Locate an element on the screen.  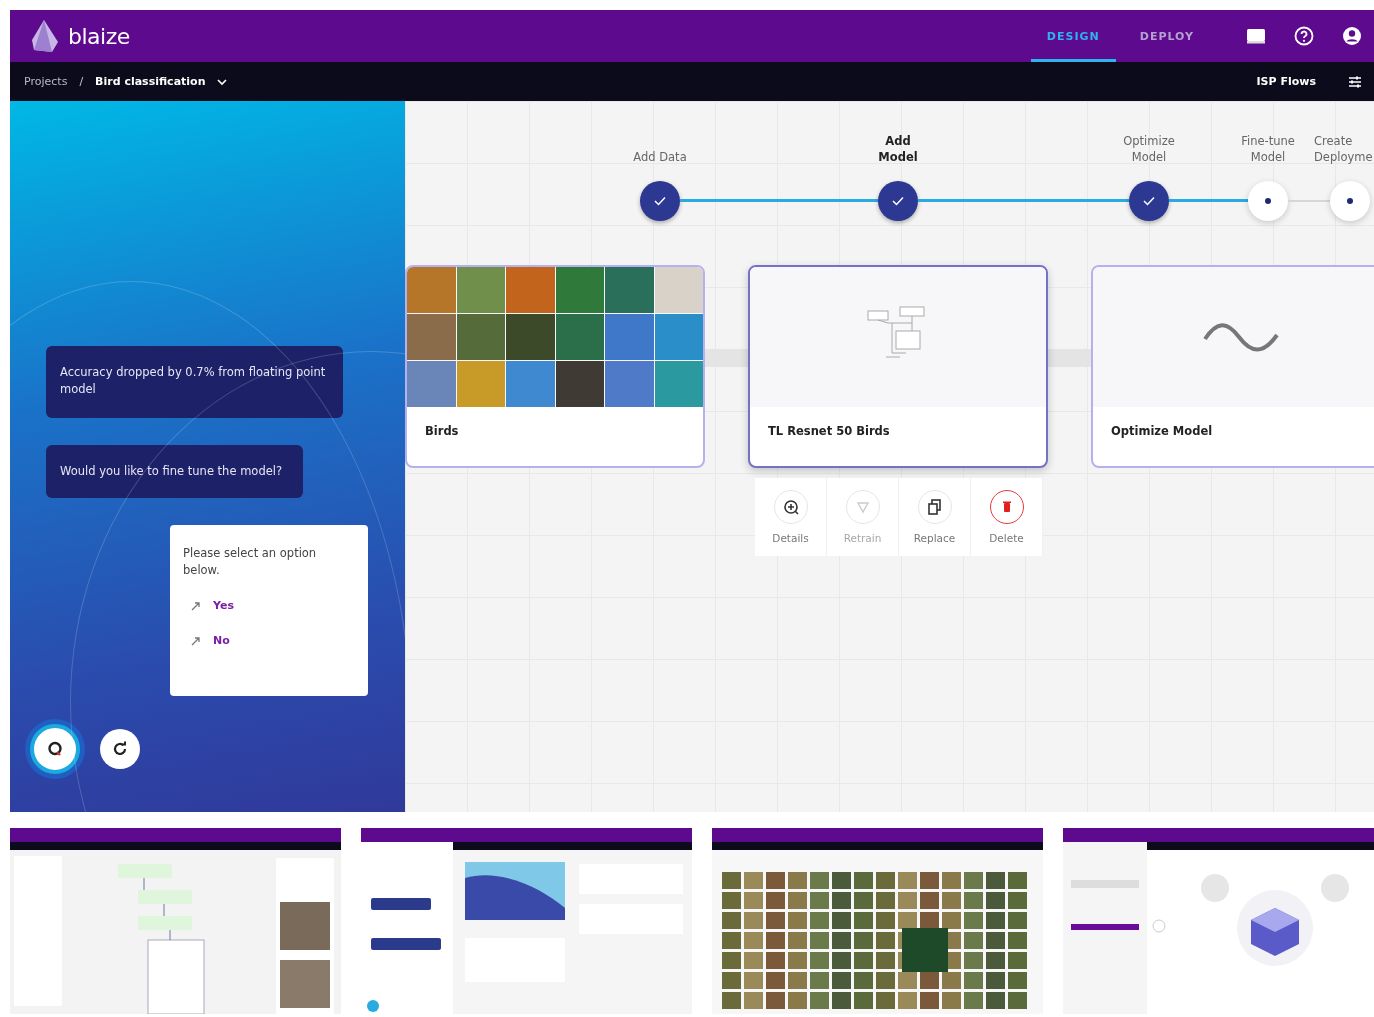
chat-message: Would you like to fine tune the model? is located at coordinates (174, 471).